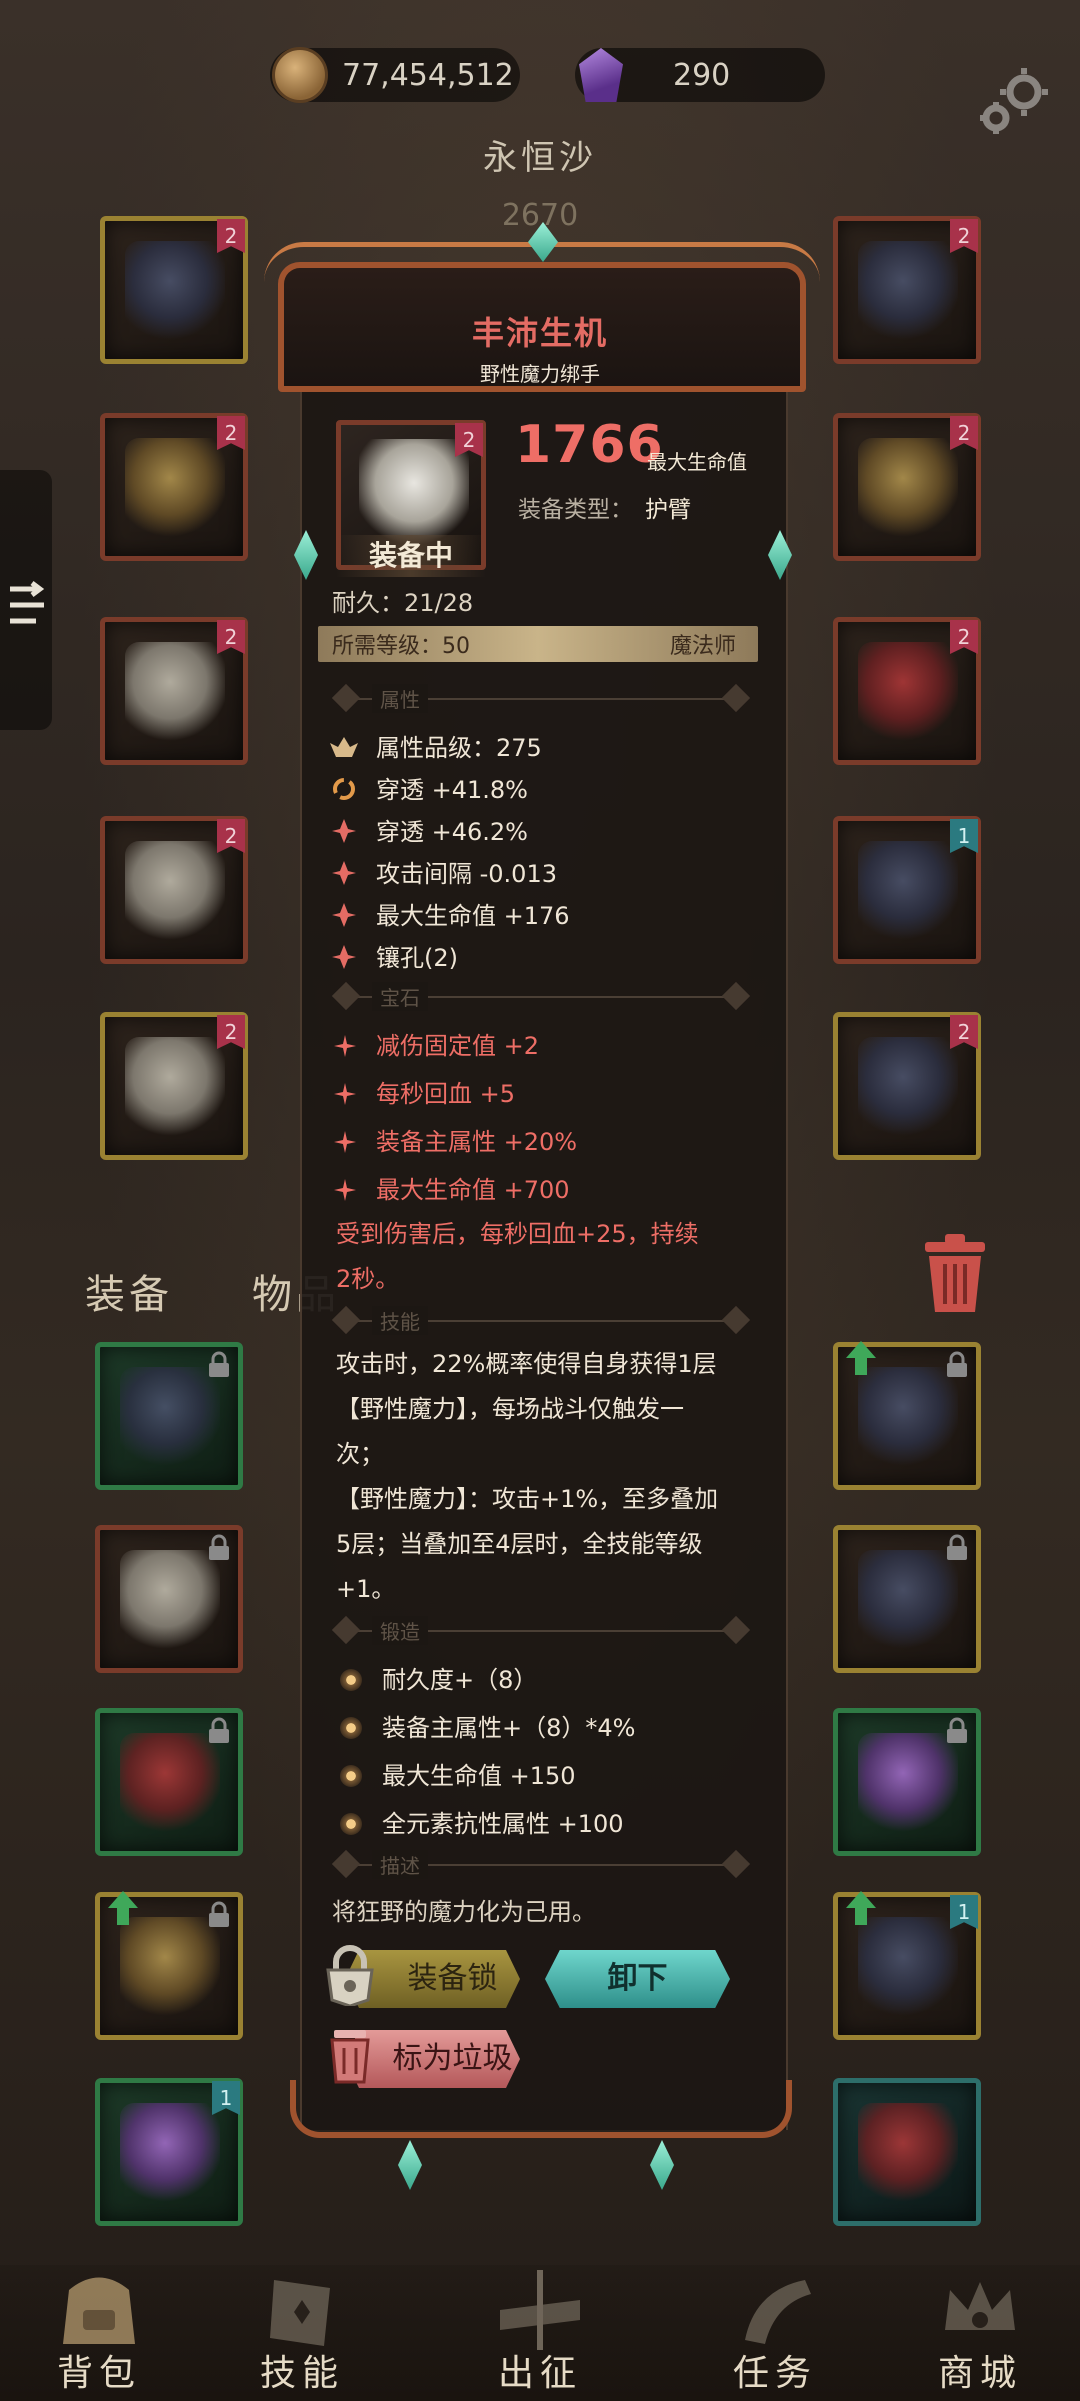 The width and height of the screenshot is (1080, 2401). What do you see at coordinates (452, 1187) in the screenshot?
I see `gem-row: 最大生命值 +700` at bounding box center [452, 1187].